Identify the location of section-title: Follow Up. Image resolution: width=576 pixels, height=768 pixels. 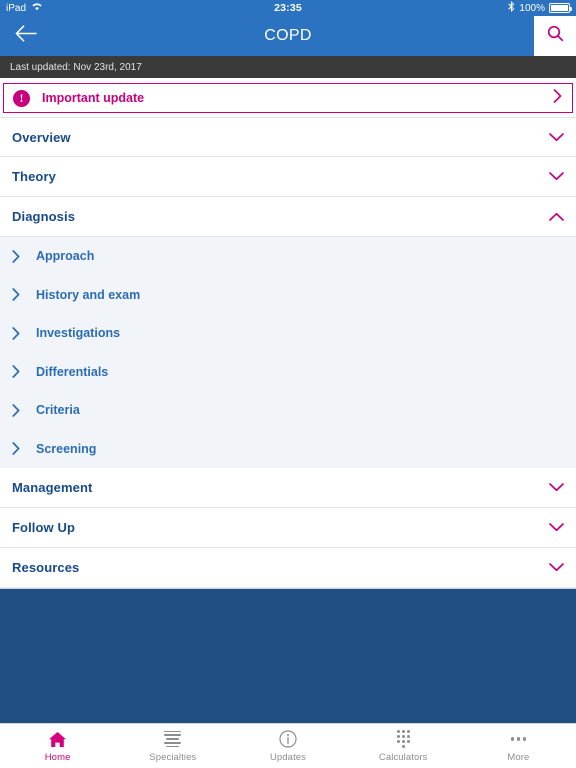
(43, 527).